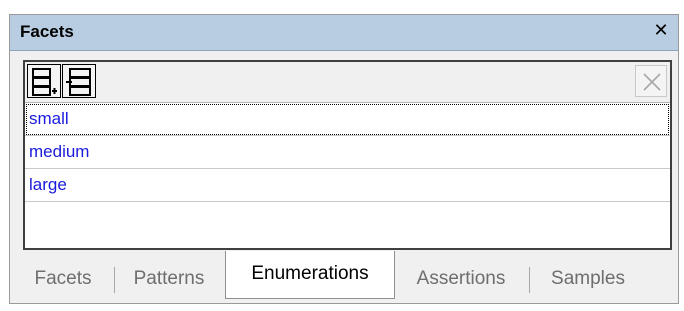  Describe the element at coordinates (347, 152) in the screenshot. I see `enumeration-item: medium` at that location.